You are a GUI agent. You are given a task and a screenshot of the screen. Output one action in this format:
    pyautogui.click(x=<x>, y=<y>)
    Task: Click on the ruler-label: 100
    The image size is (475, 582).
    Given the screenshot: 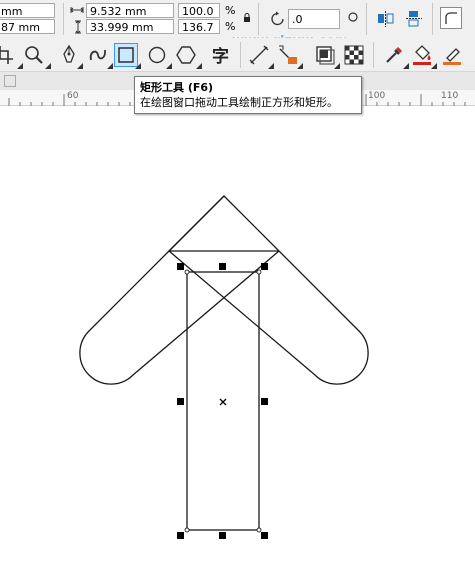 What is the action you would take?
    pyautogui.click(x=377, y=96)
    